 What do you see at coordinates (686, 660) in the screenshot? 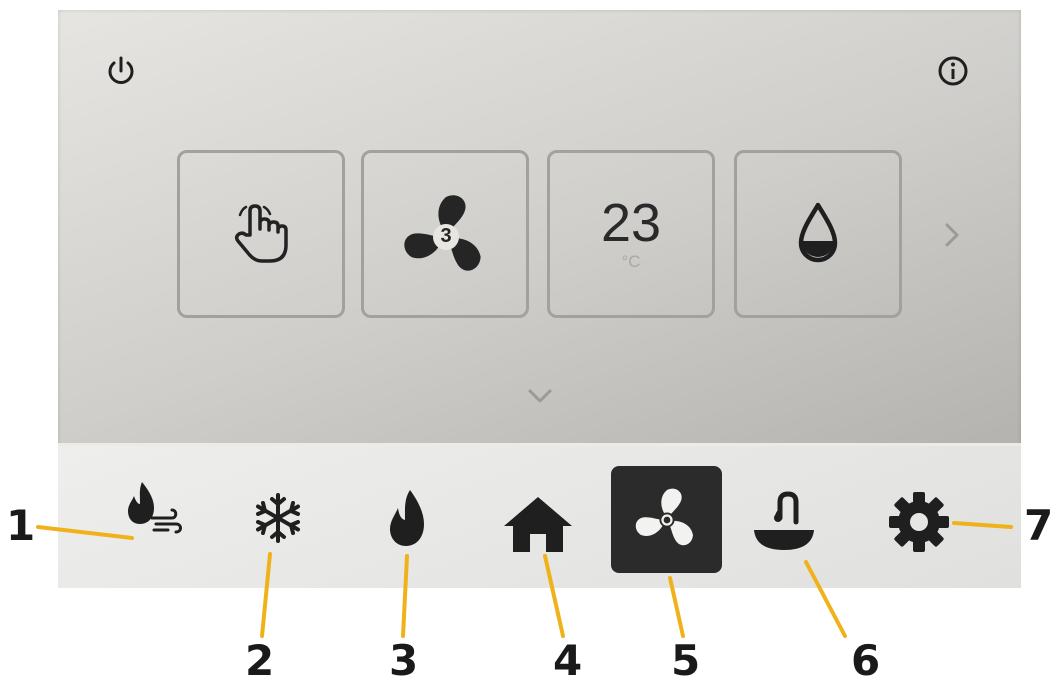
I see `callout-5: 5` at bounding box center [686, 660].